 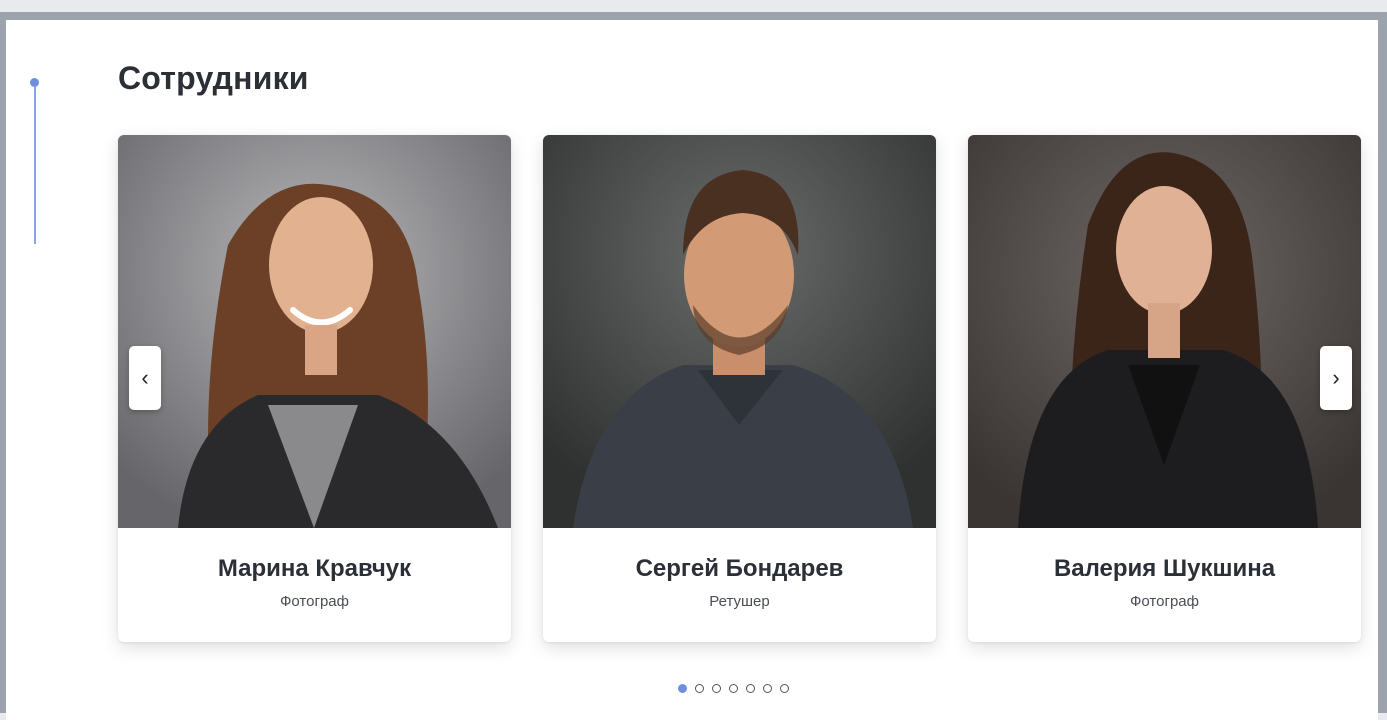 I want to click on employee-role: Ретушер, so click(x=739, y=601).